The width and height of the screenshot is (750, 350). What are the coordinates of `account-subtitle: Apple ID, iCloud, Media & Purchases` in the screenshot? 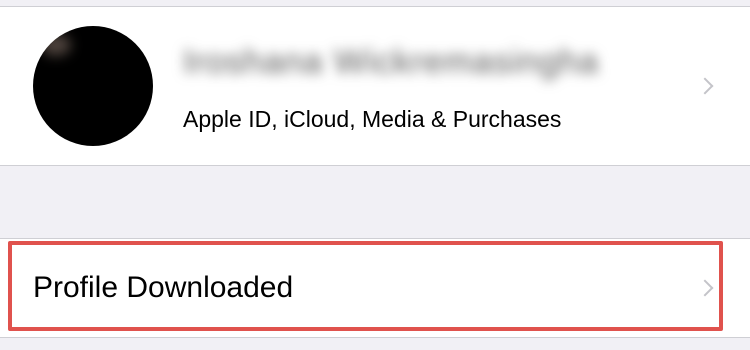 It's located at (372, 119).